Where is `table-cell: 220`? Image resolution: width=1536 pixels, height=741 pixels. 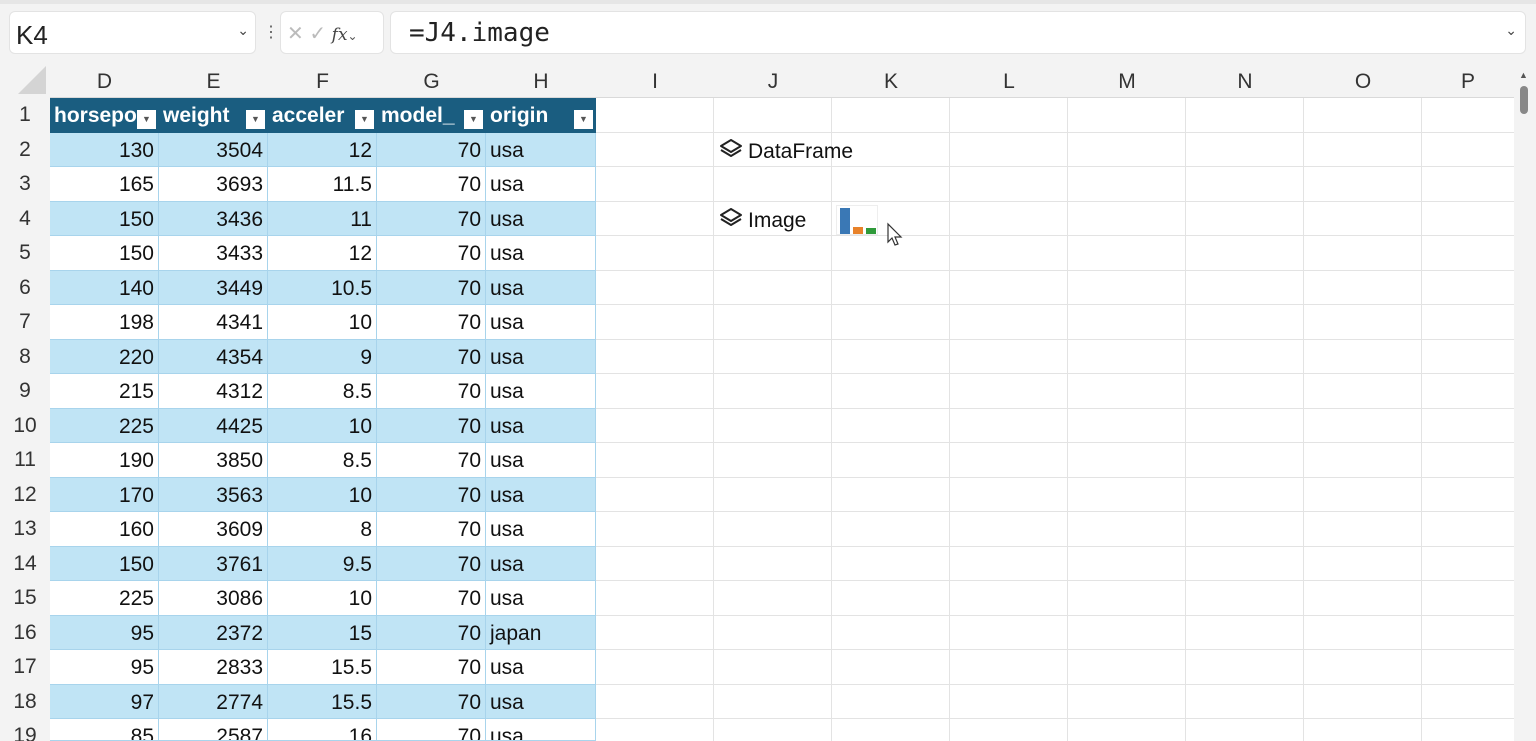 table-cell: 220 is located at coordinates (104, 356).